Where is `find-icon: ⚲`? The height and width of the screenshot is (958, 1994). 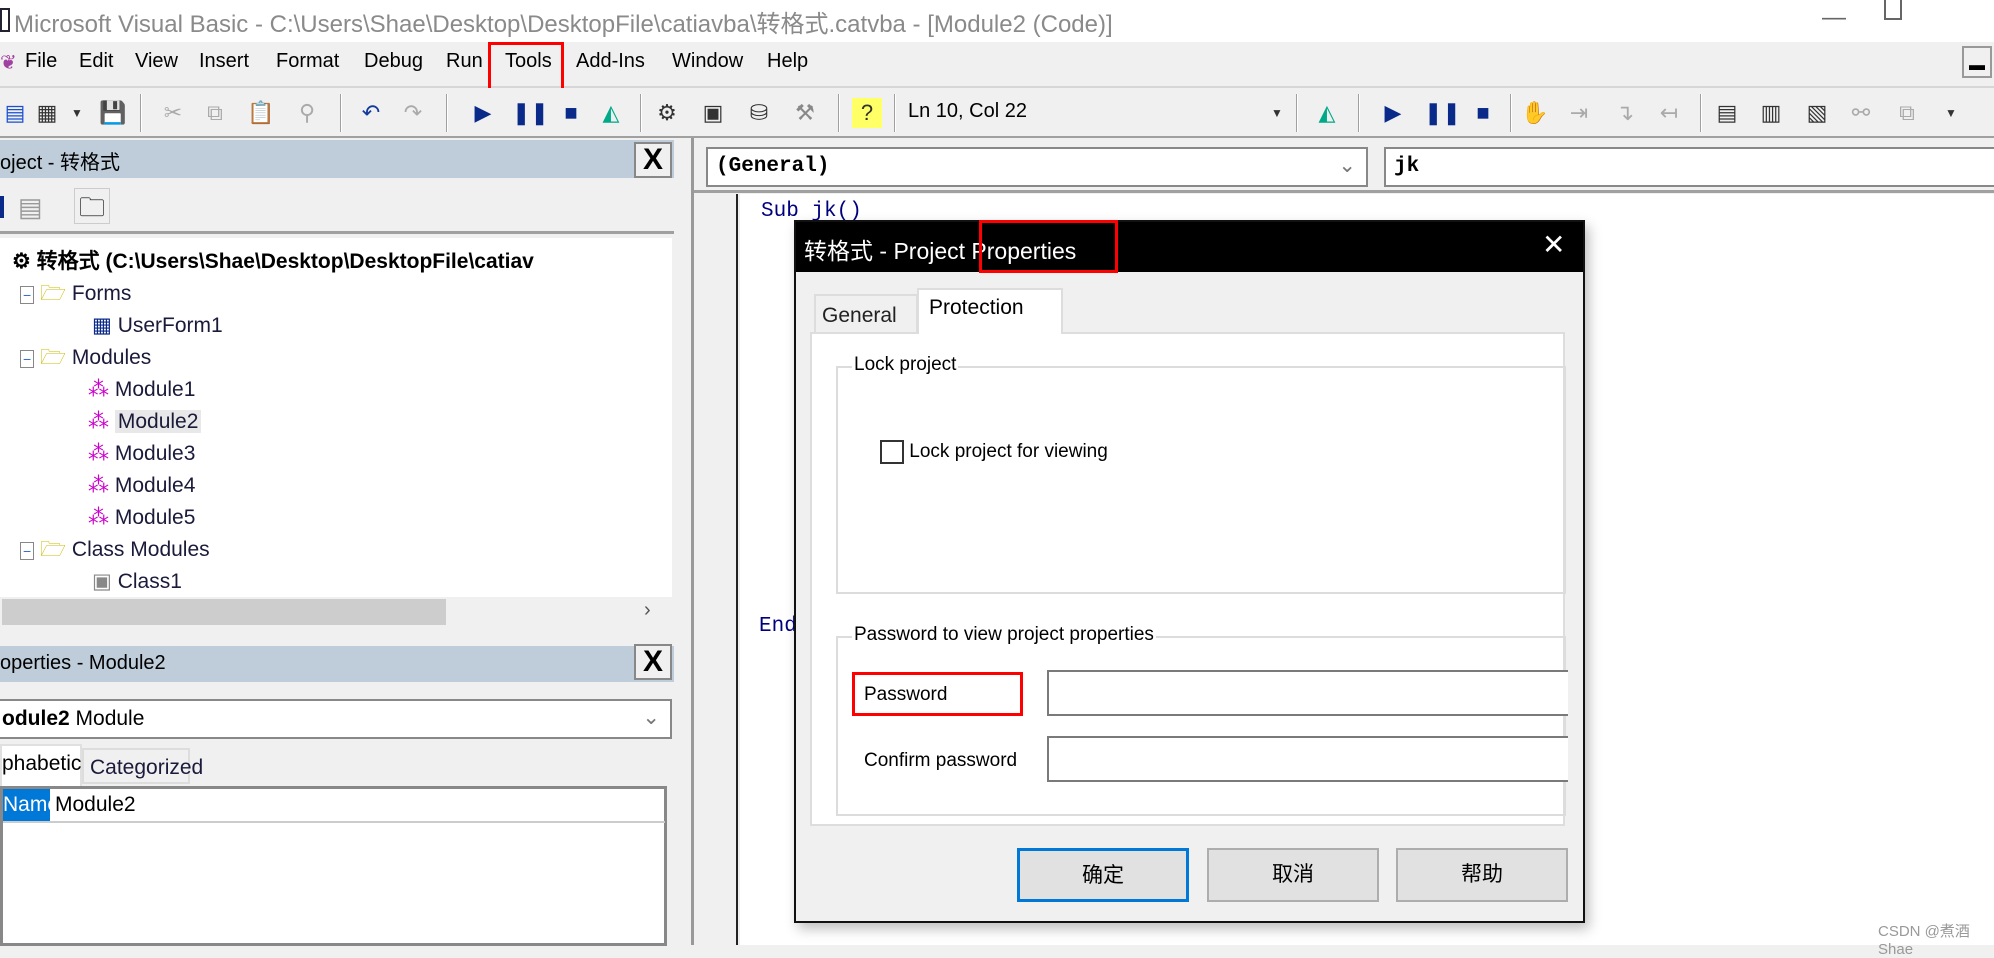 find-icon: ⚲ is located at coordinates (307, 113).